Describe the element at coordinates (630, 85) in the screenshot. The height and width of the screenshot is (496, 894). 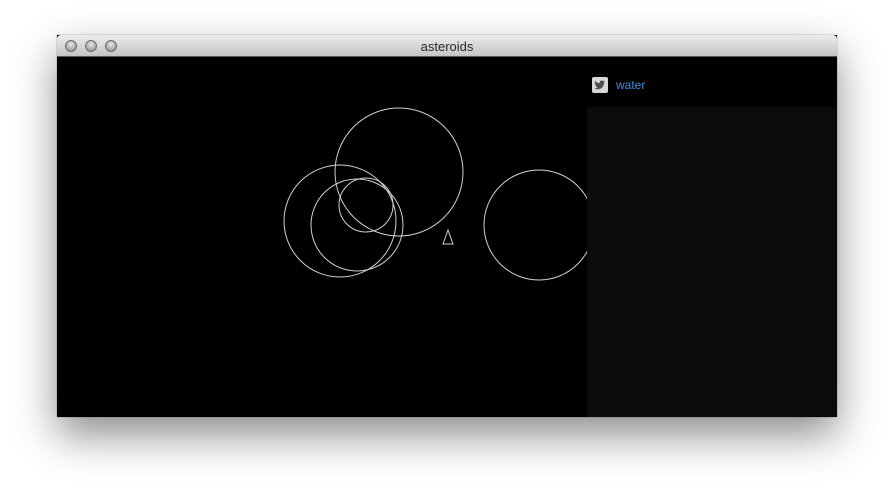
I see `twitter-search-term-link: water` at that location.